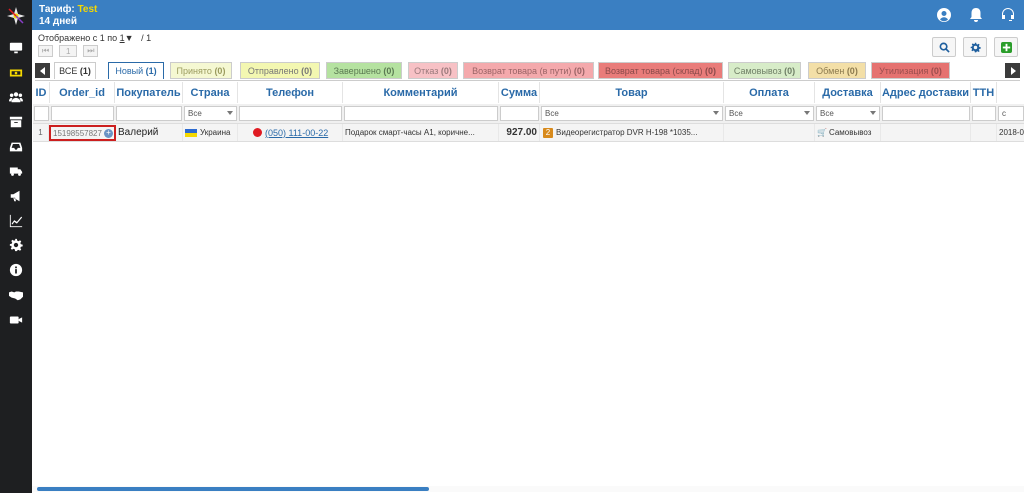 The height and width of the screenshot is (493, 1024). What do you see at coordinates (16, 295) in the screenshot?
I see `handshake-icon` at bounding box center [16, 295].